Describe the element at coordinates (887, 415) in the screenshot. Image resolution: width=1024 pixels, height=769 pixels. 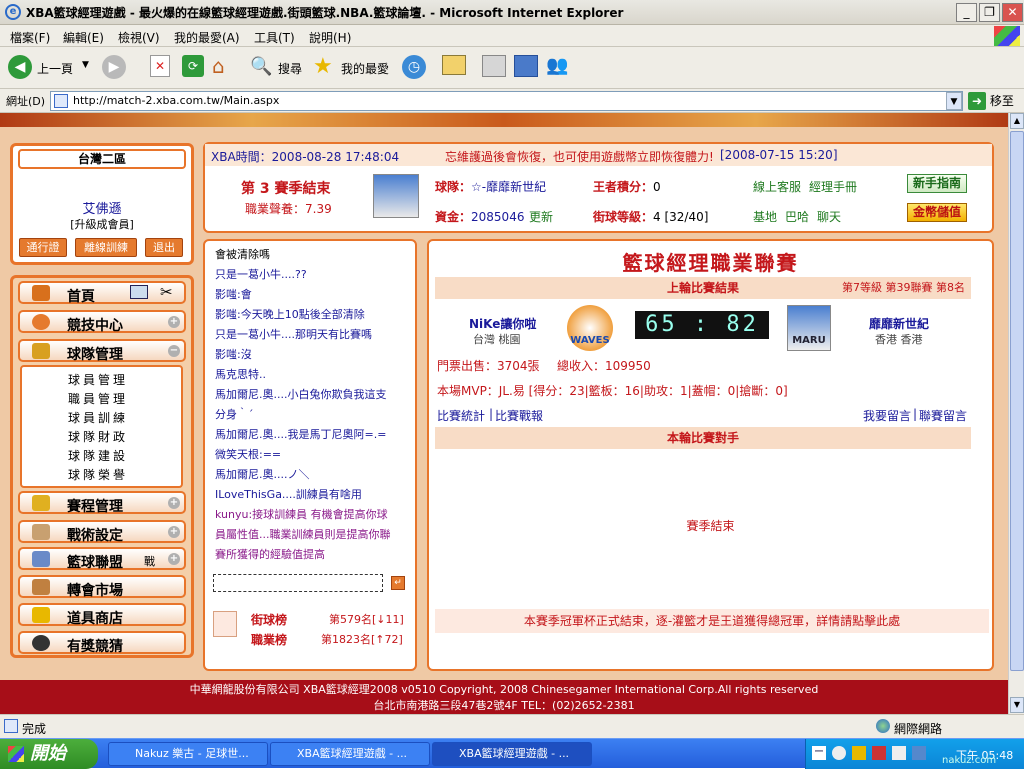
I see `leave-message-link: 我要留言` at that location.